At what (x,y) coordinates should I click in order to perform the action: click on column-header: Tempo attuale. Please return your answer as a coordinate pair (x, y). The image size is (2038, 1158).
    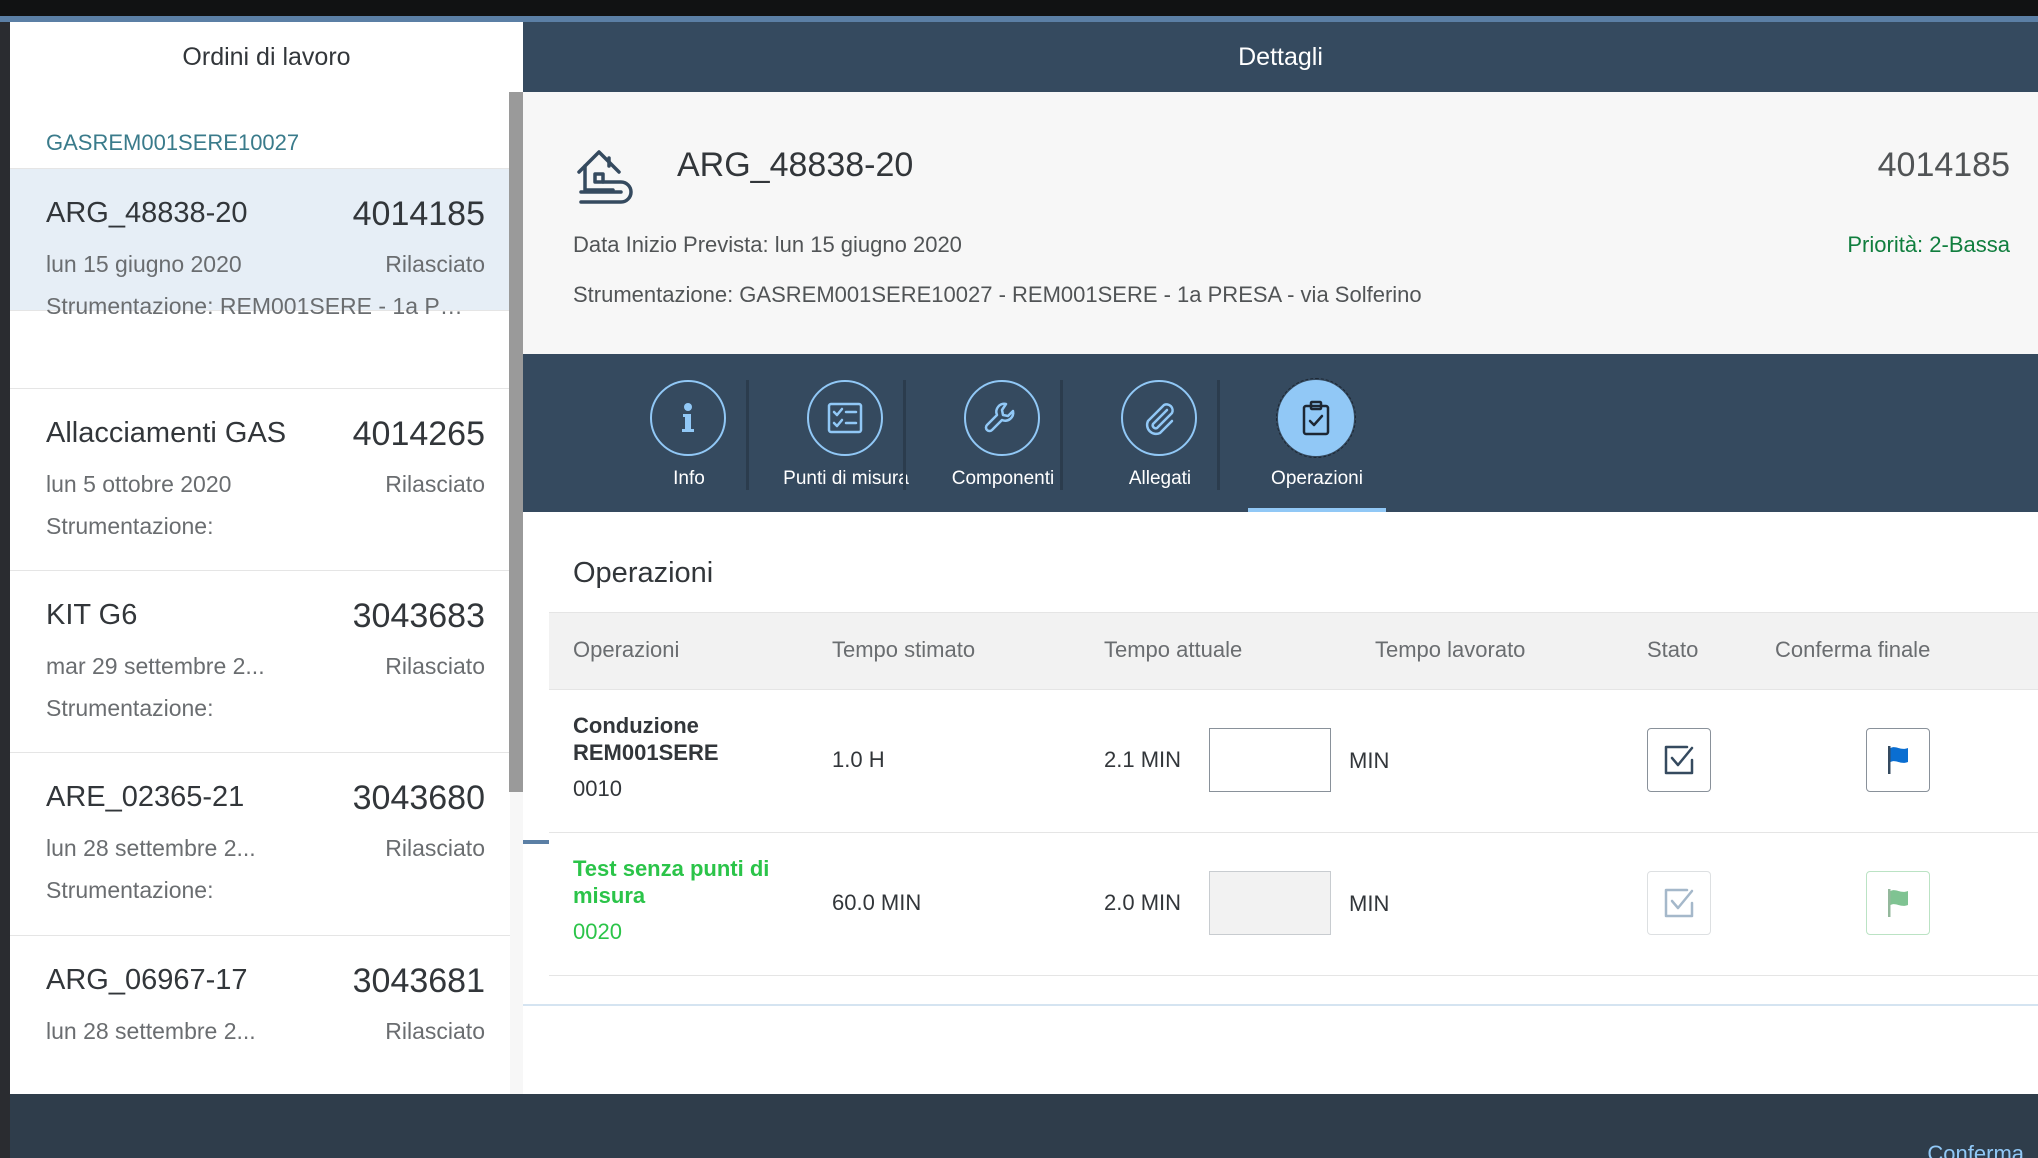
    Looking at the image, I should click on (1173, 649).